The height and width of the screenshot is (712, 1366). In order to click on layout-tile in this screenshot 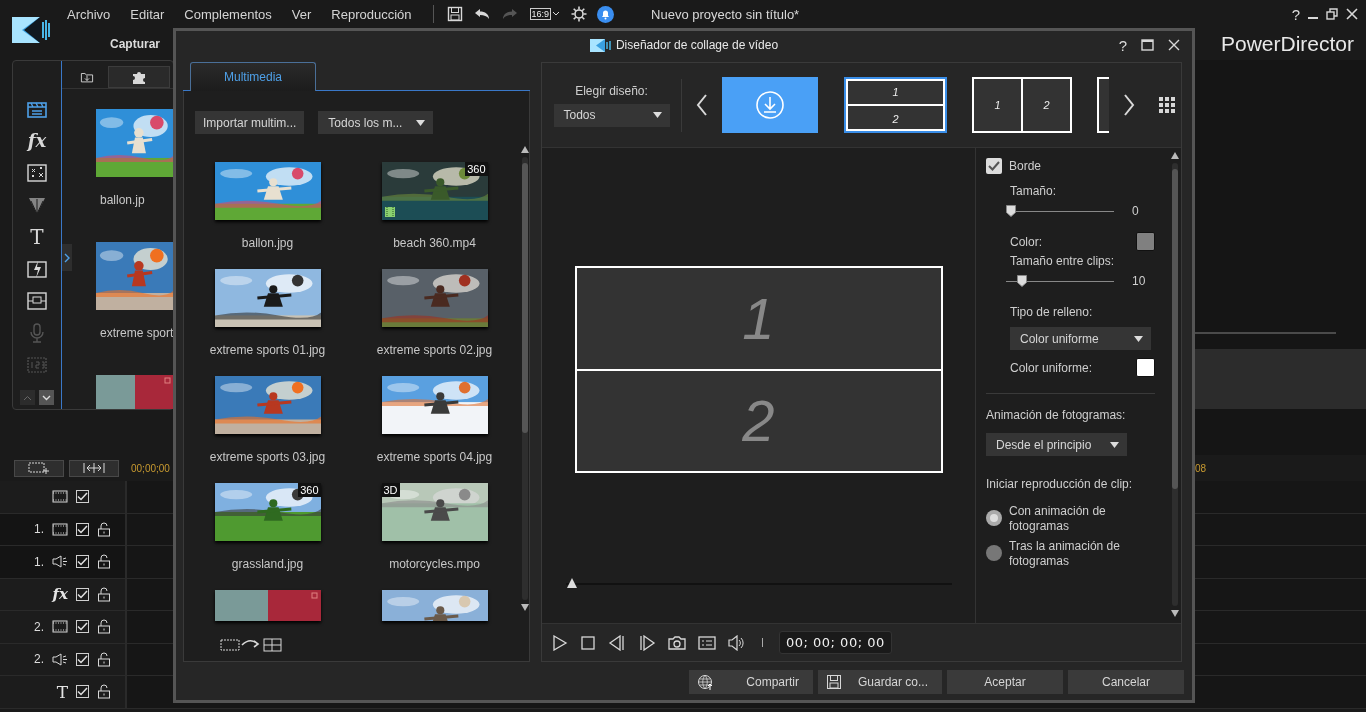, I will do `click(1103, 105)`.